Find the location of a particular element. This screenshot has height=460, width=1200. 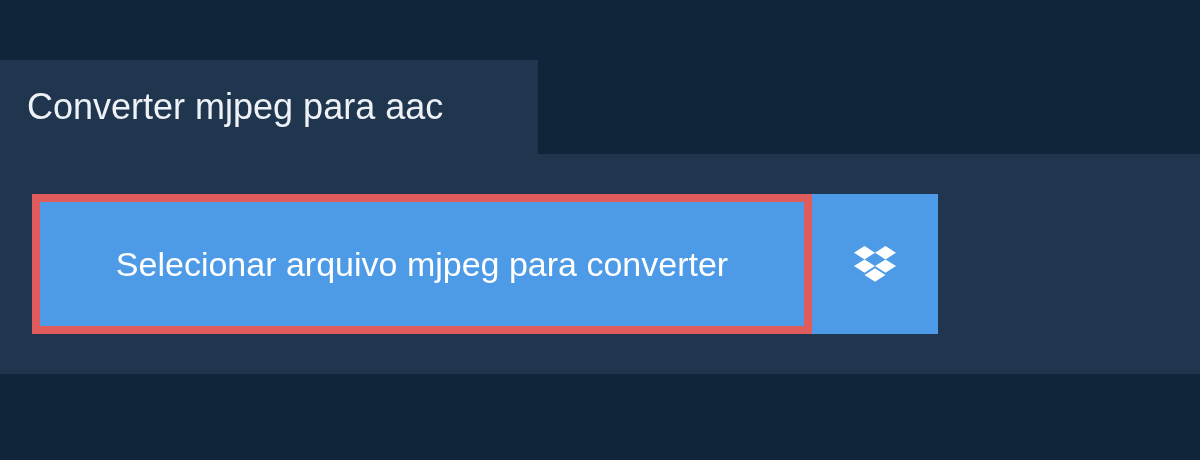

tab-title: Converter mjpeg para aac is located at coordinates (269, 107).